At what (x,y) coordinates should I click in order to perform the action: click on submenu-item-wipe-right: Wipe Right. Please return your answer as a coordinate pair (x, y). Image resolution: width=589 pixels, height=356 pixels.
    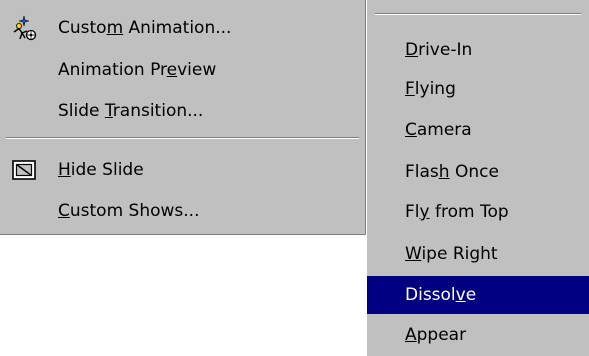
    Looking at the image, I should click on (478, 254).